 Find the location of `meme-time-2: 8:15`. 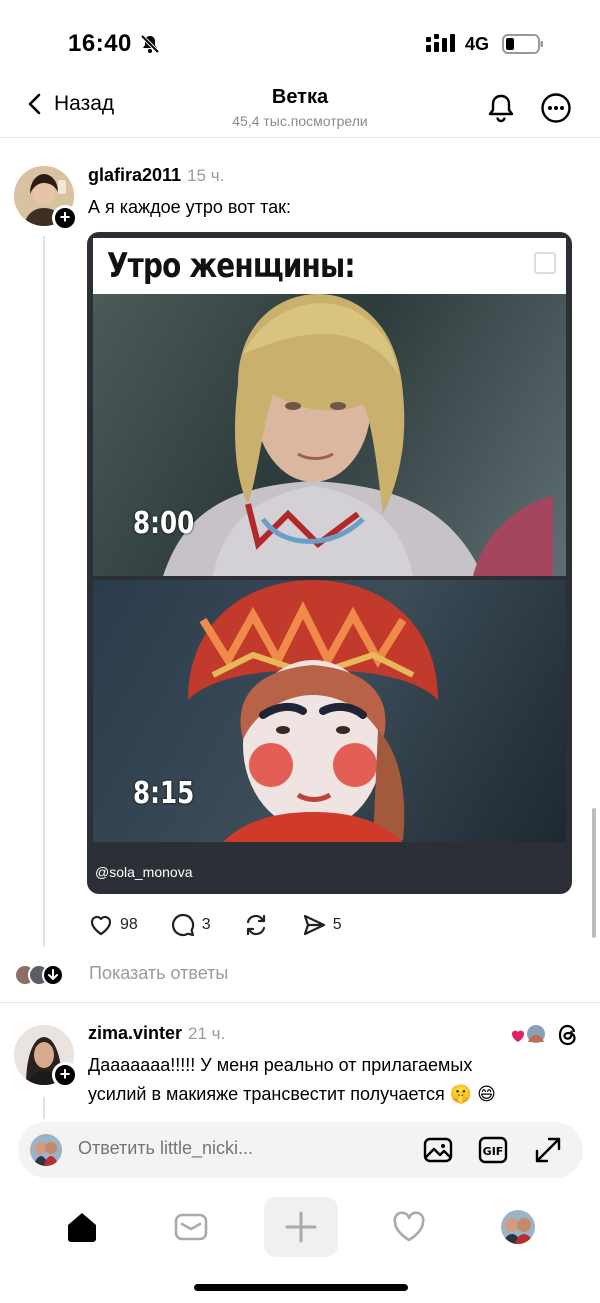

meme-time-2: 8:15 is located at coordinates (164, 793).